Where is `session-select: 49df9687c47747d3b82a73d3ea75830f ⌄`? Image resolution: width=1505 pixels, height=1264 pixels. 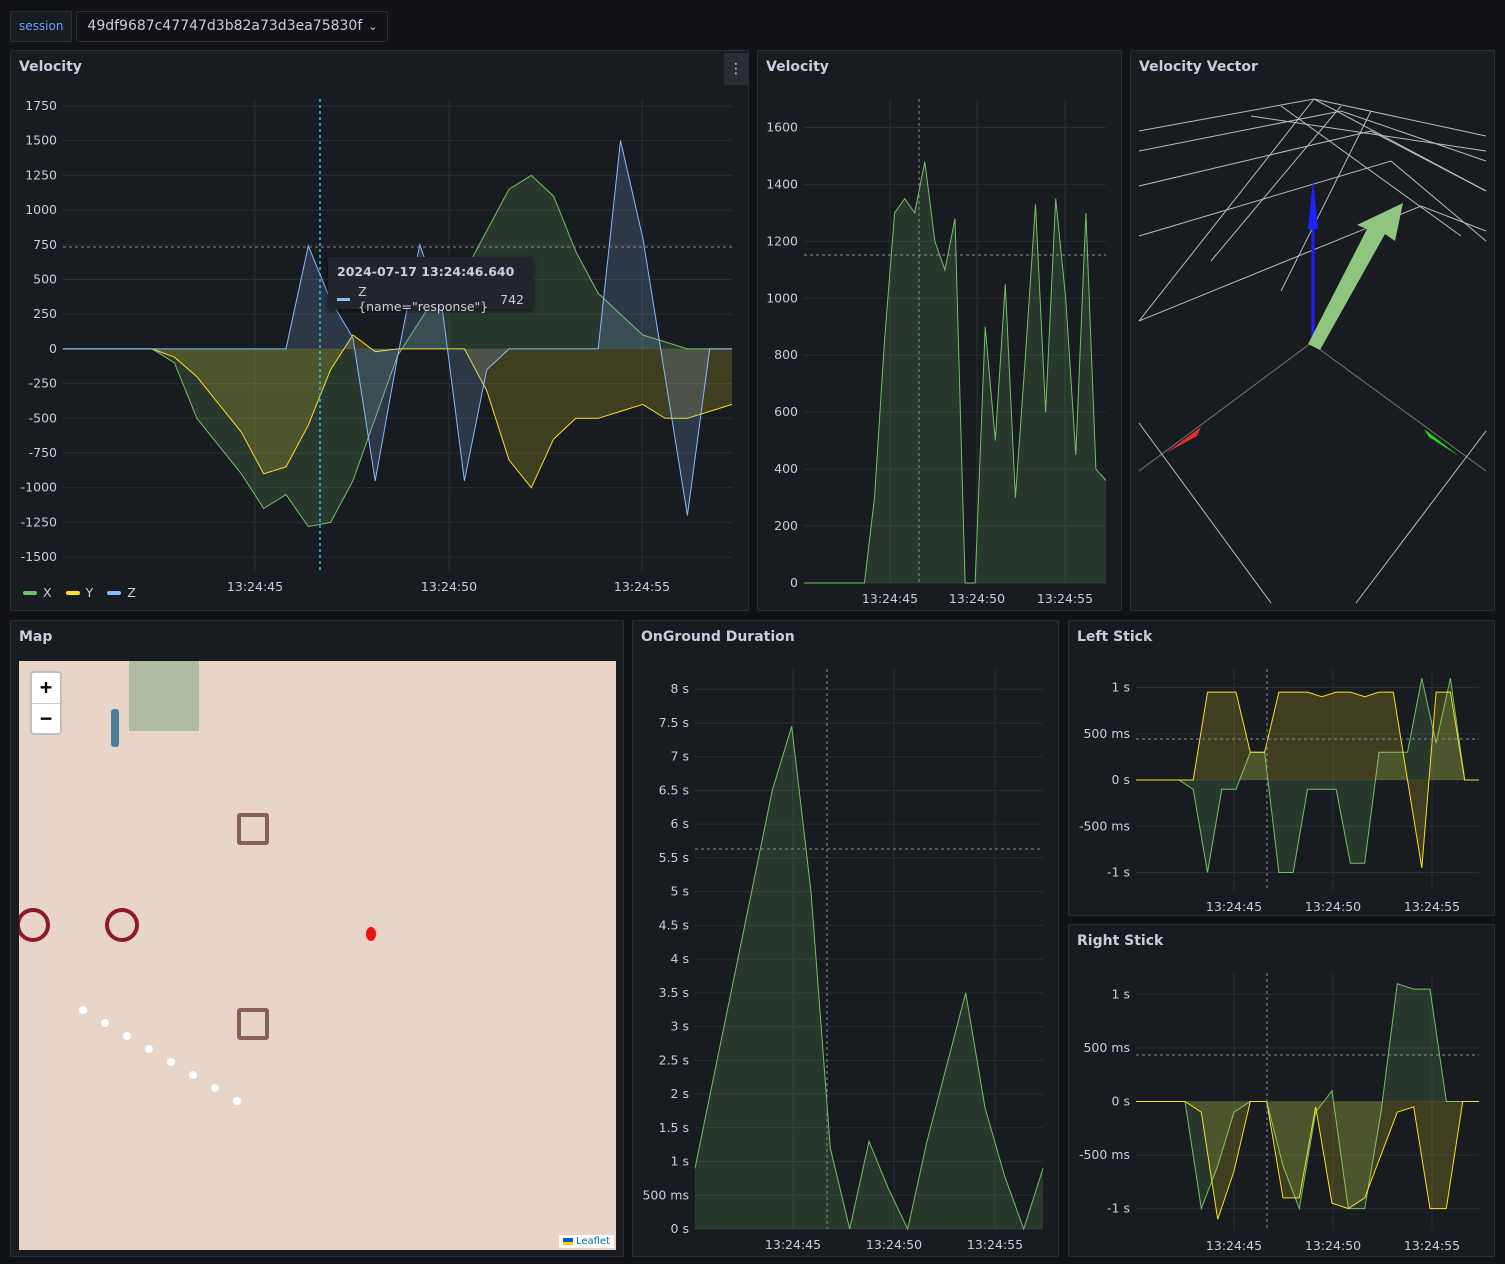 session-select: 49df9687c47747d3b82a73d3ea75830f ⌄ is located at coordinates (232, 26).